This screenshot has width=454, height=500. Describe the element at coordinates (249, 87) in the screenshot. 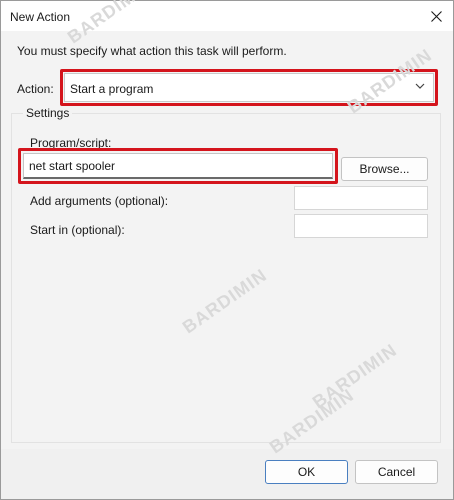

I see `action-dropdown: Start a program` at that location.